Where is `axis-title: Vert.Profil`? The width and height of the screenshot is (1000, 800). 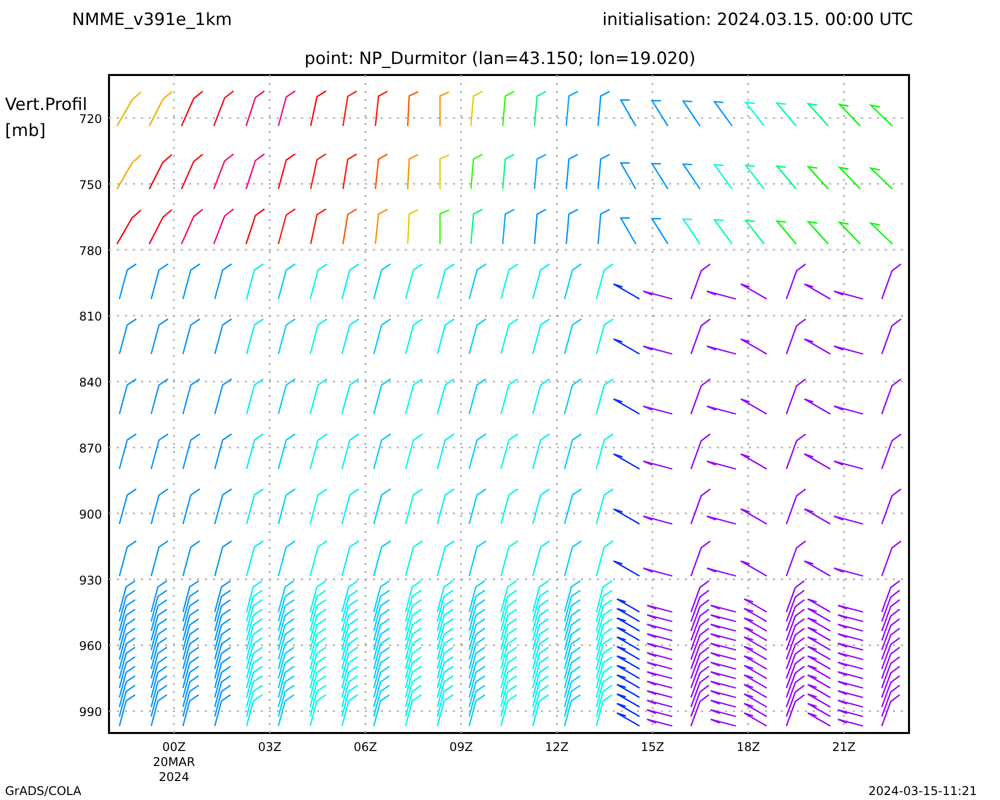 axis-title: Vert.Profil is located at coordinates (46, 105).